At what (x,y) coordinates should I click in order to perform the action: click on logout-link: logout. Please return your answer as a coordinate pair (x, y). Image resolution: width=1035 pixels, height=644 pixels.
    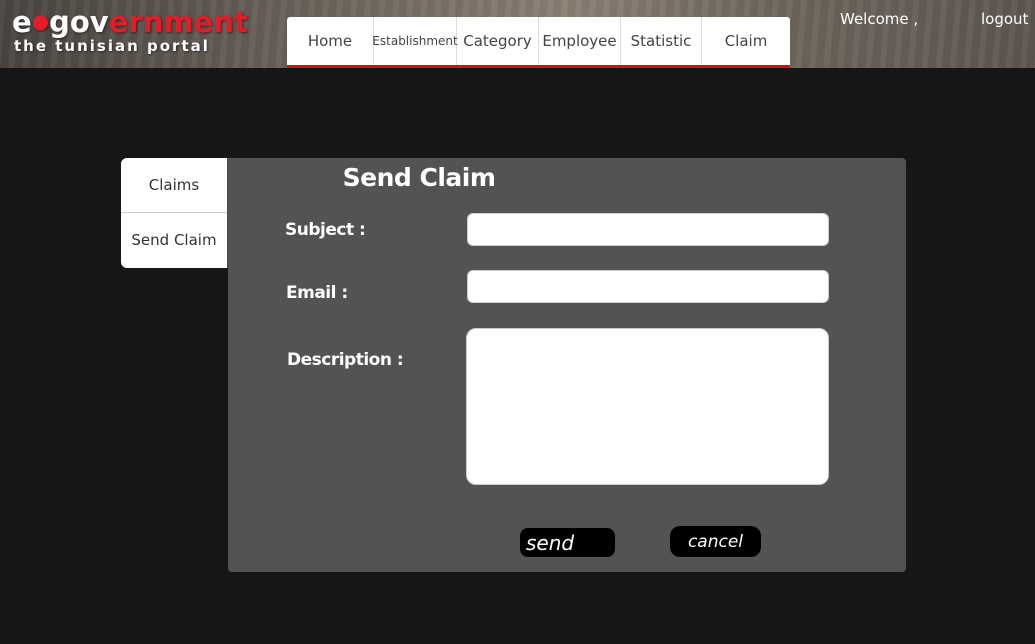
    Looking at the image, I should click on (1004, 19).